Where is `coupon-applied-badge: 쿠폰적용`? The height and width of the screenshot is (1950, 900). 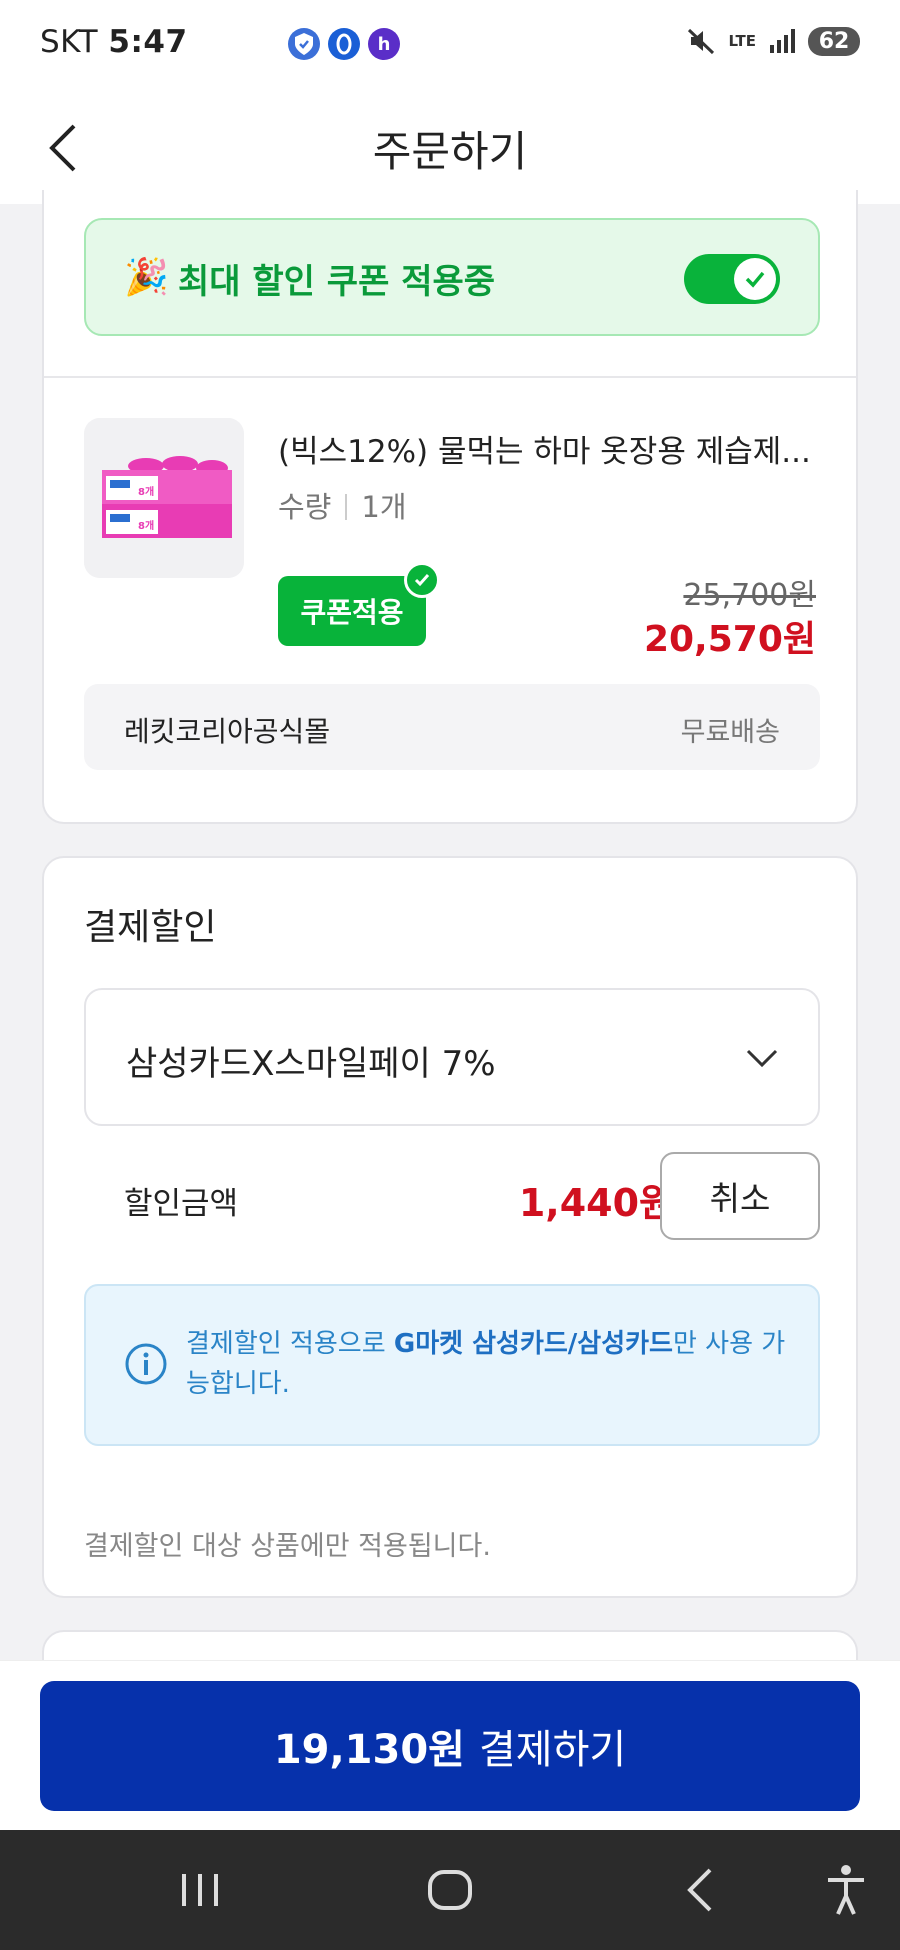 coupon-applied-badge: 쿠폰적용 is located at coordinates (359, 604).